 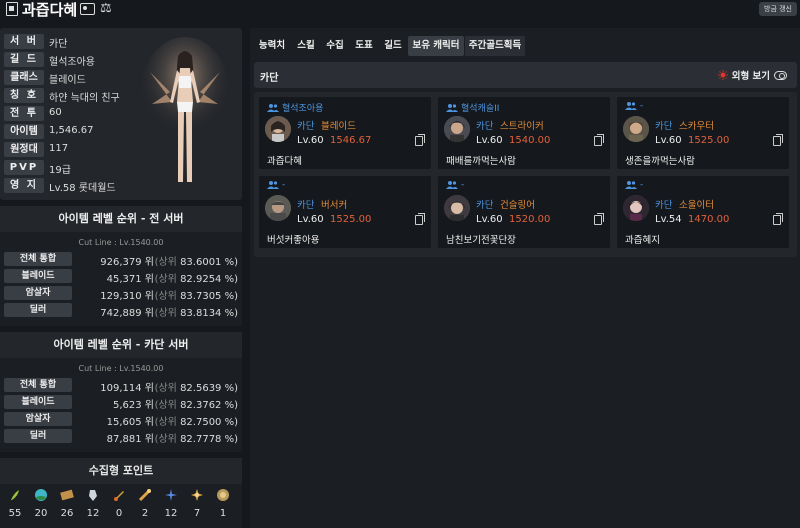 What do you see at coordinates (93, 513) in the screenshot?
I see `collectible-count: 12` at bounding box center [93, 513].